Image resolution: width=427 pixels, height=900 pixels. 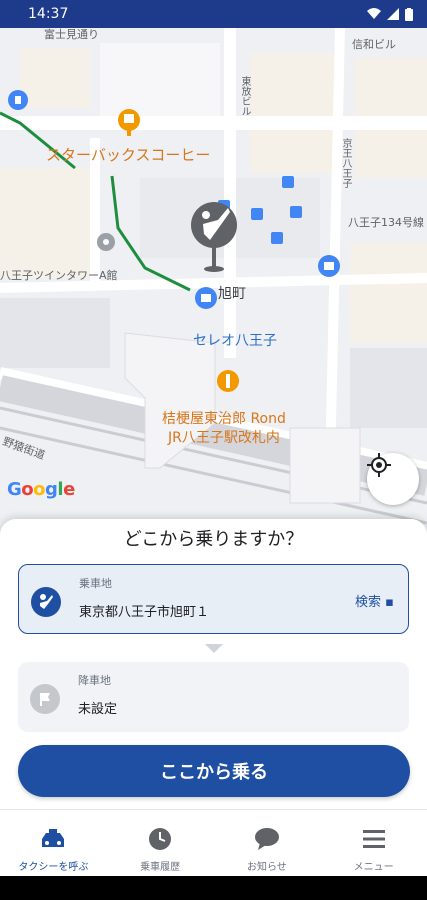 What do you see at coordinates (345, 163) in the screenshot?
I see `map-label-kyoto: 京王八王子` at bounding box center [345, 163].